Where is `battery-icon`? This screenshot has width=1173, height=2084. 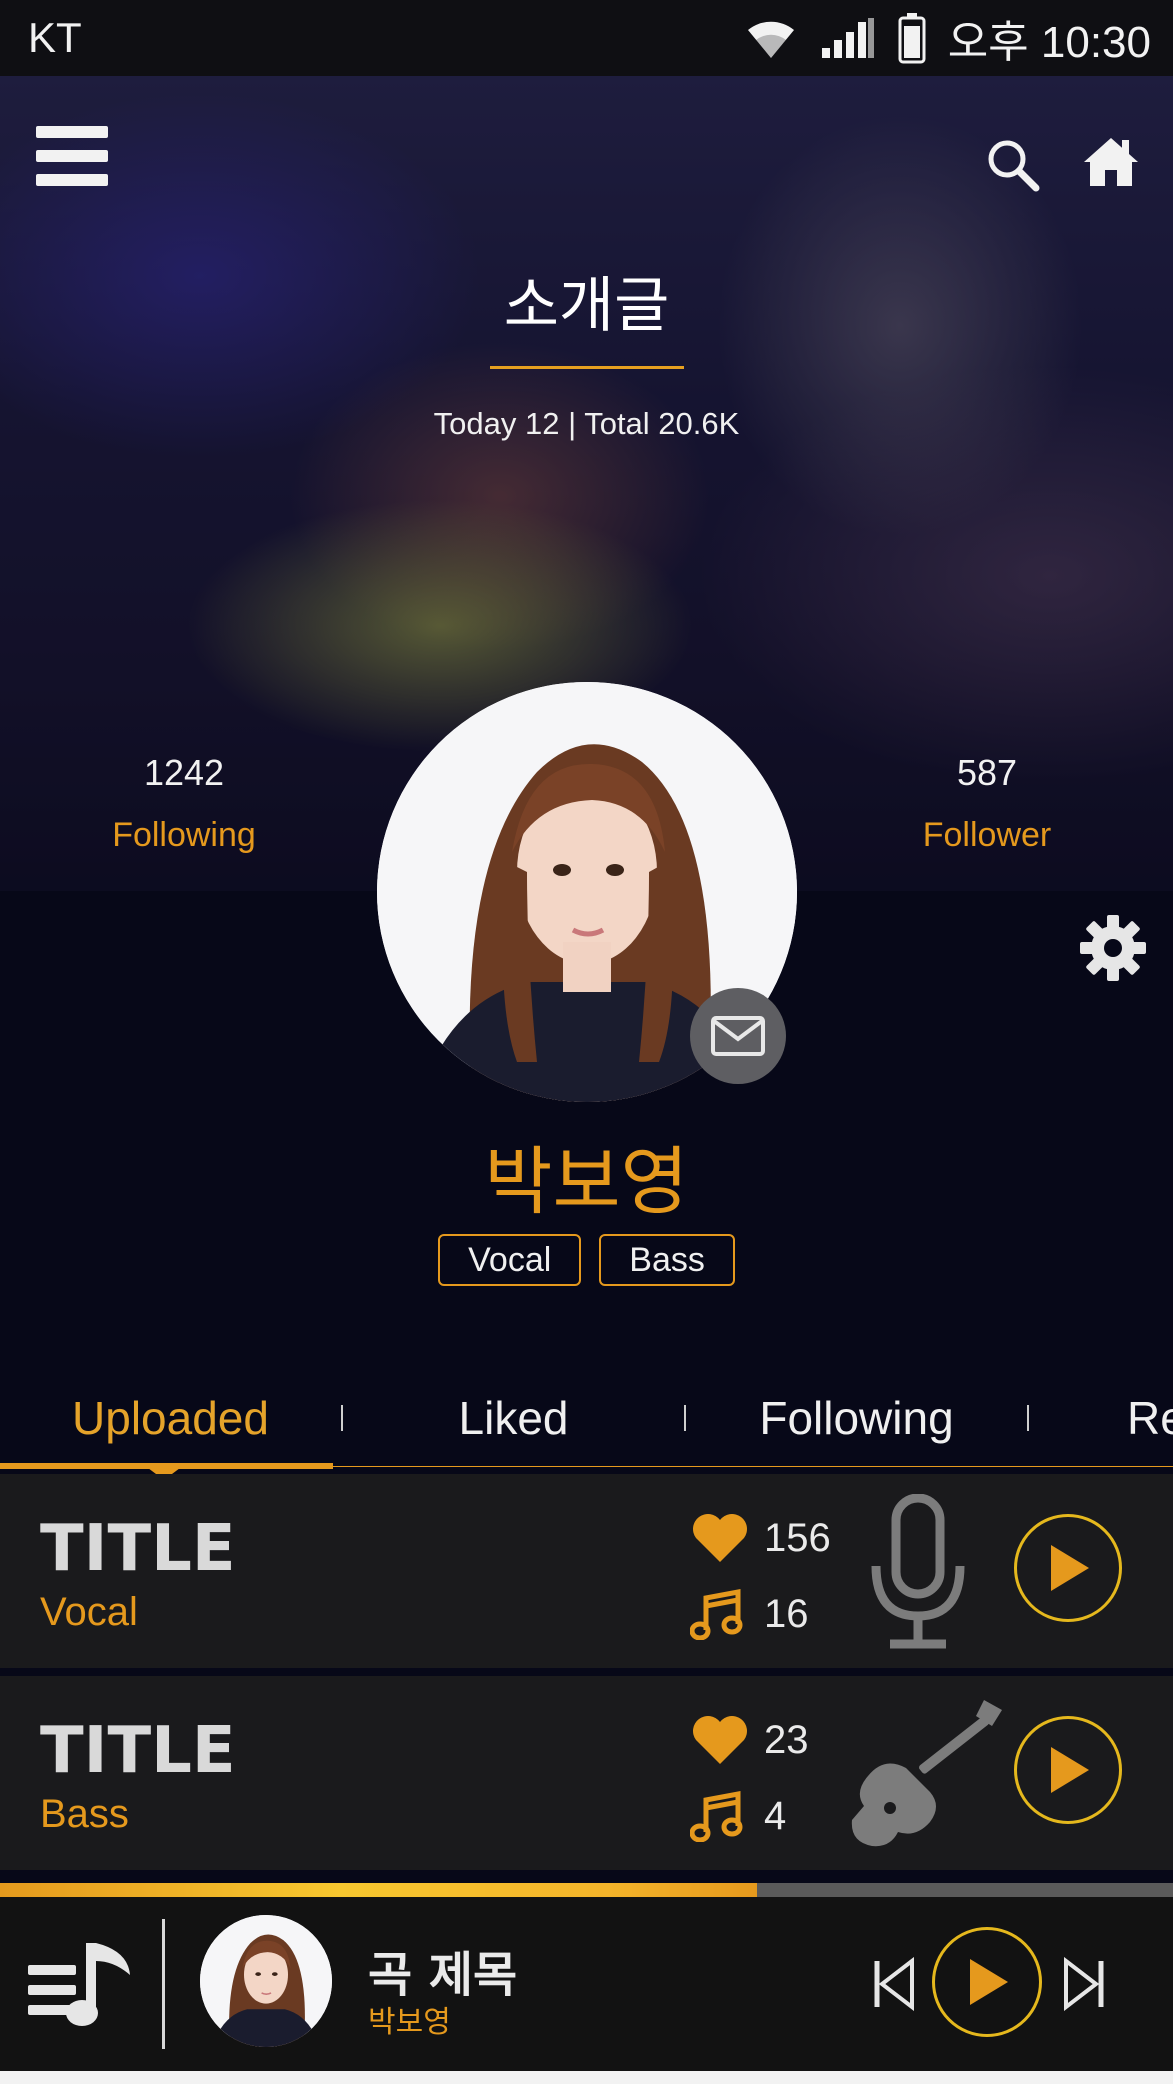 battery-icon is located at coordinates (912, 38).